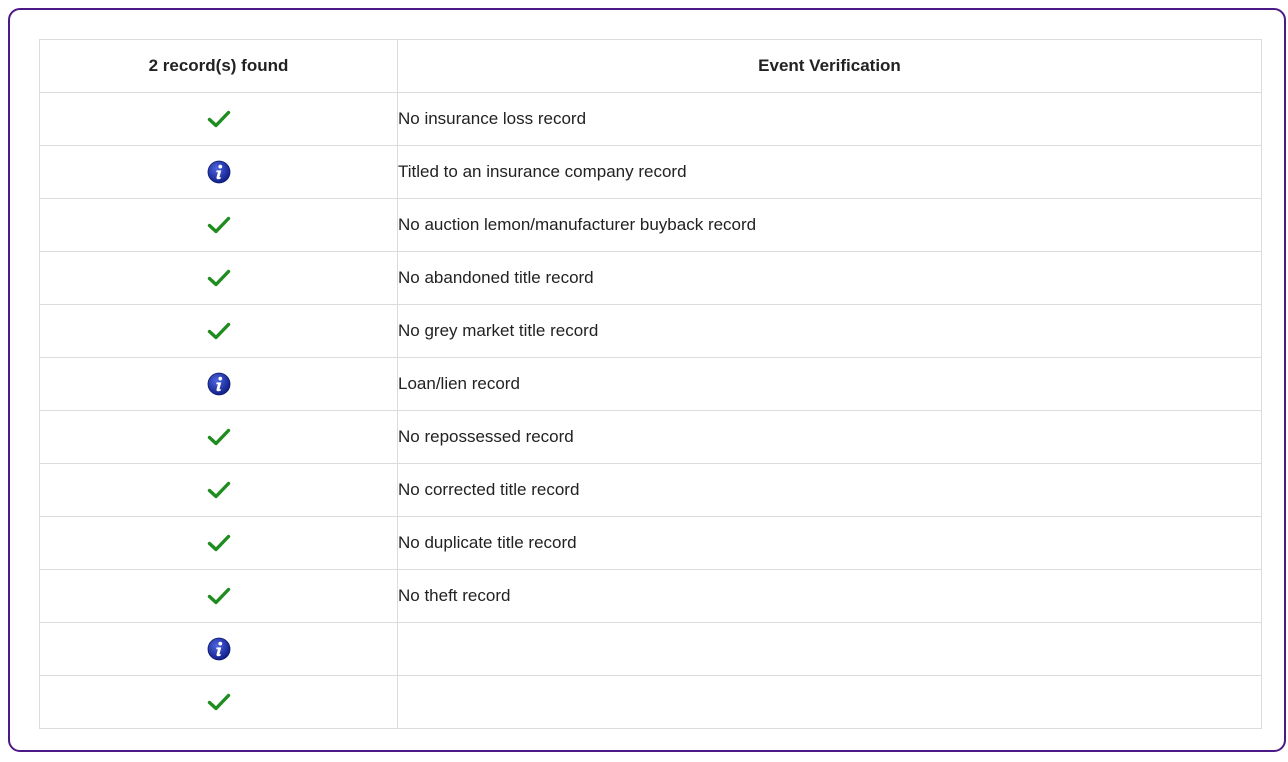  I want to click on event-text: No duplicate title record, so click(829, 543).